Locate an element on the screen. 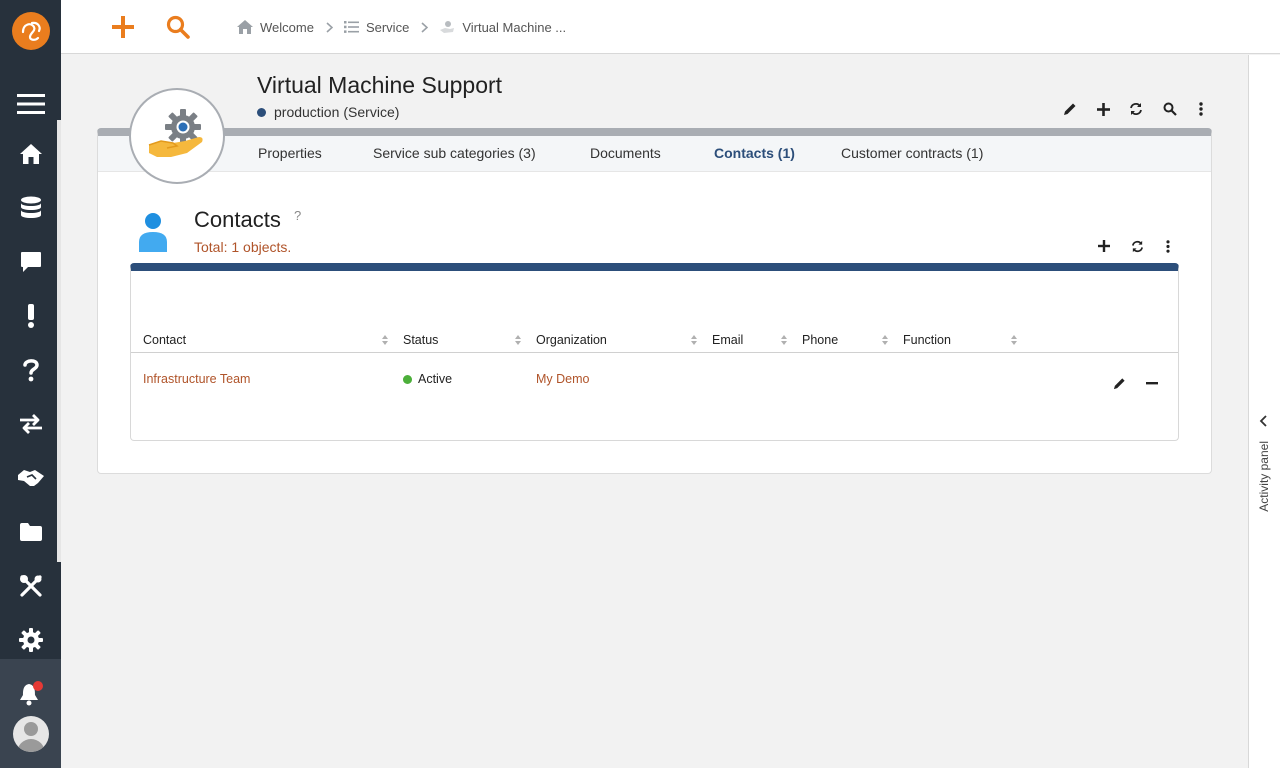 The image size is (1280, 768). column-header-organization: Organization is located at coordinates (571, 340).